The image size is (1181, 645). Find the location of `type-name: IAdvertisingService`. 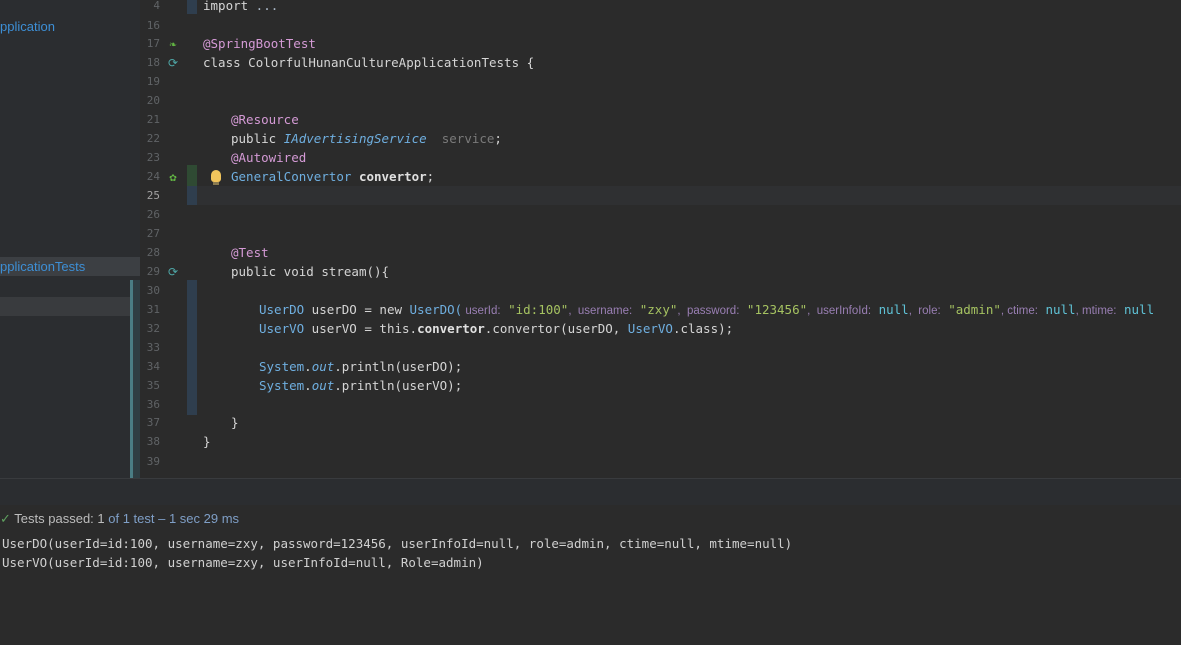

type-name: IAdvertisingService is located at coordinates (355, 138).